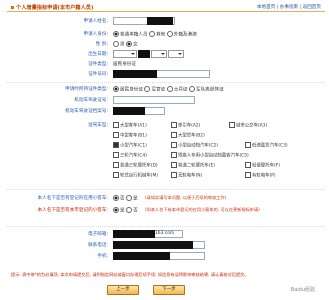 The width and height of the screenshot is (329, 300). I want to click on local-vehicle-hint: (如本人名下有本市登记的在用小客车的, 可以在更新指标申请), so click(202, 209).